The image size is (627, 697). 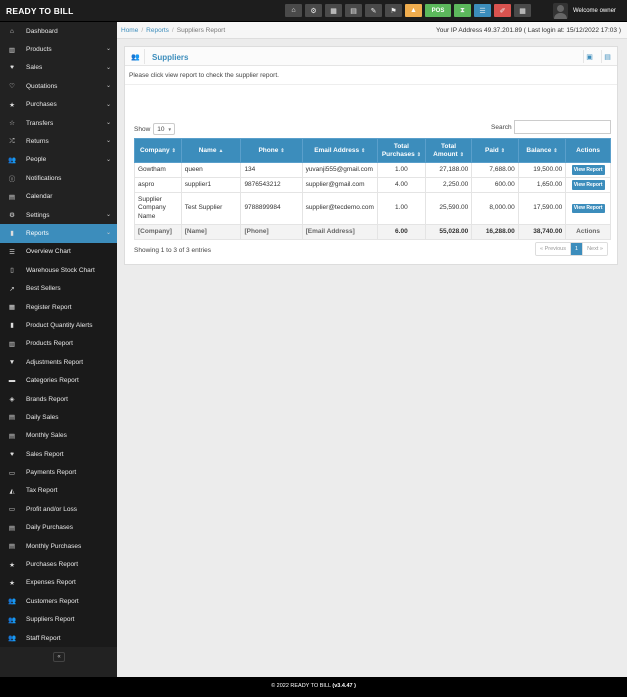 What do you see at coordinates (589, 56) in the screenshot?
I see `download-image-icon: ▣` at bounding box center [589, 56].